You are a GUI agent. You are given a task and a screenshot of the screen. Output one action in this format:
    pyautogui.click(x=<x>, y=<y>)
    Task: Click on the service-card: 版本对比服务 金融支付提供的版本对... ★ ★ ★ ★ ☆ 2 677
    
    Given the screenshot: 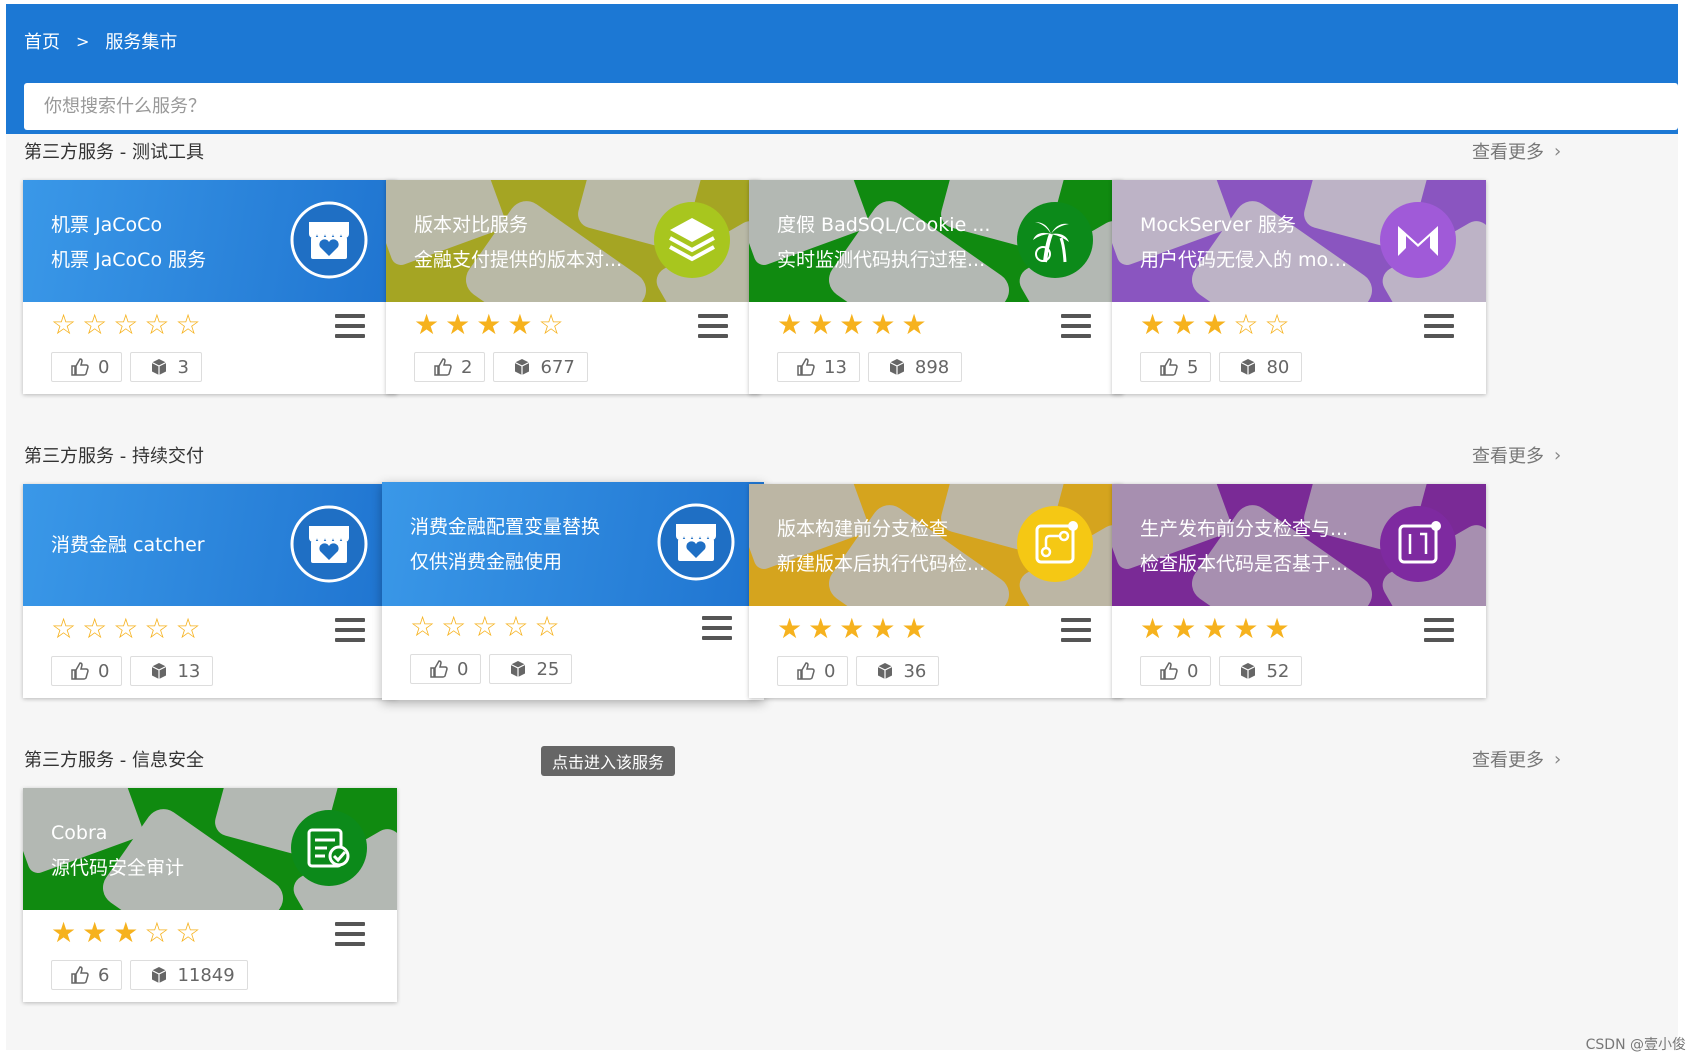 What is the action you would take?
    pyautogui.click(x=573, y=287)
    